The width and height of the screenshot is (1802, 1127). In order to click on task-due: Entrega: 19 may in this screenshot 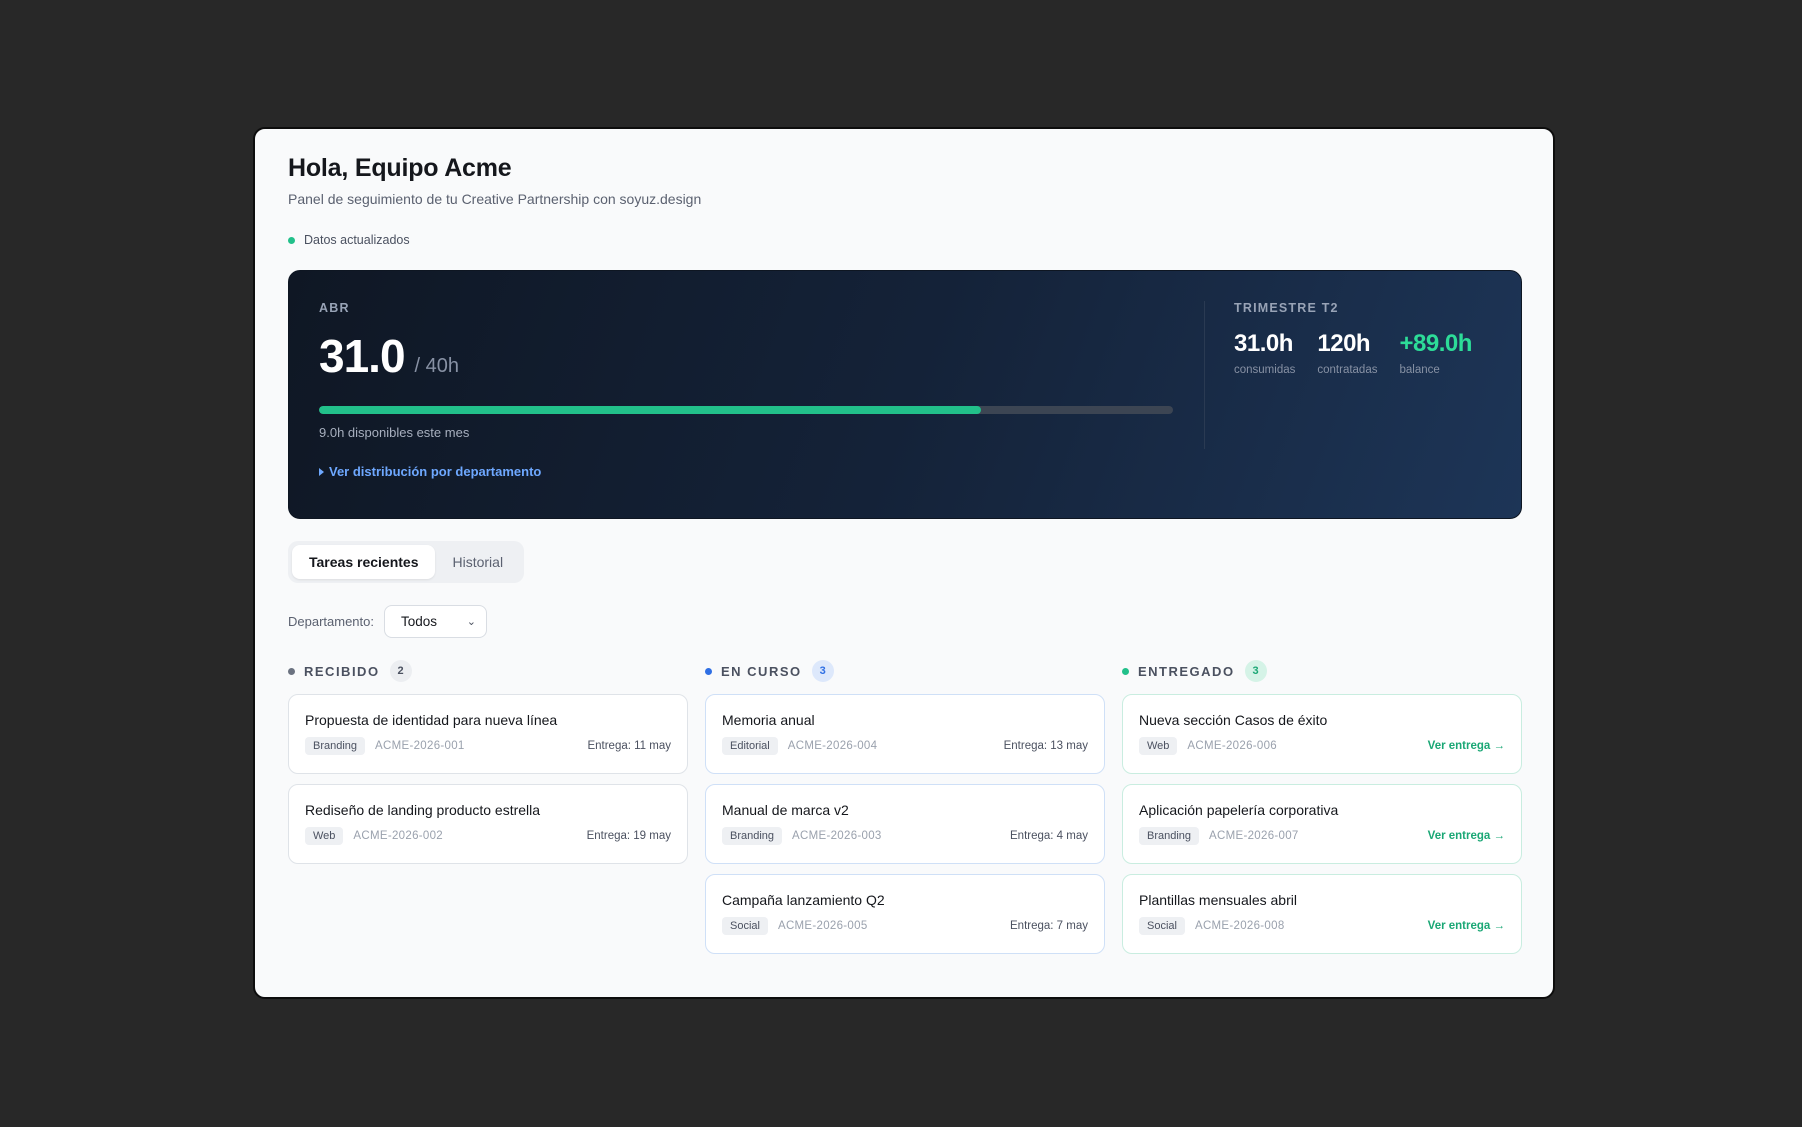, I will do `click(628, 836)`.